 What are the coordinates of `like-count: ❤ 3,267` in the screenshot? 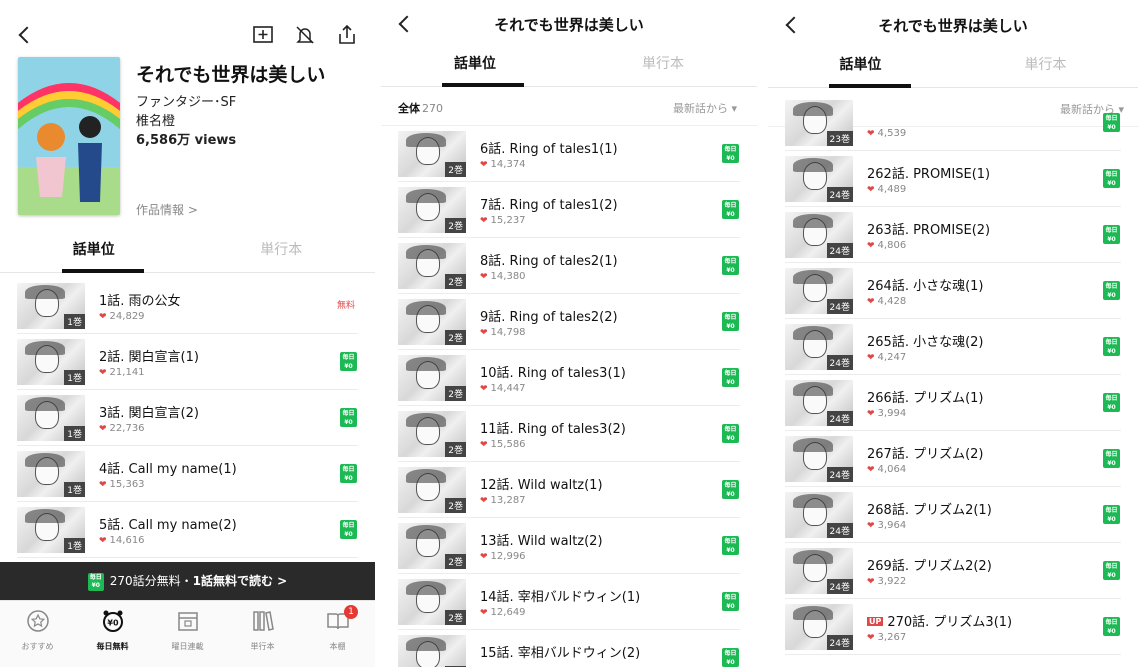 It's located at (887, 637).